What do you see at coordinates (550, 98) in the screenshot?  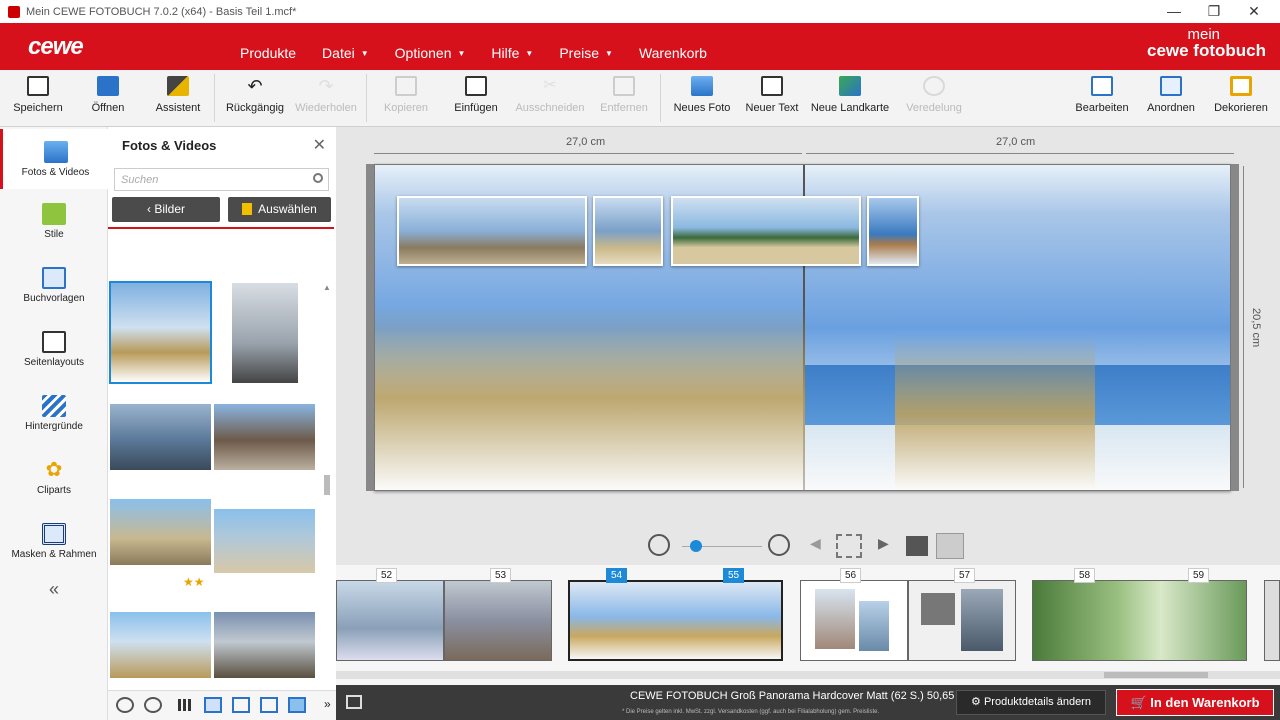 I see `cut-button: ✂ Ausschneiden` at bounding box center [550, 98].